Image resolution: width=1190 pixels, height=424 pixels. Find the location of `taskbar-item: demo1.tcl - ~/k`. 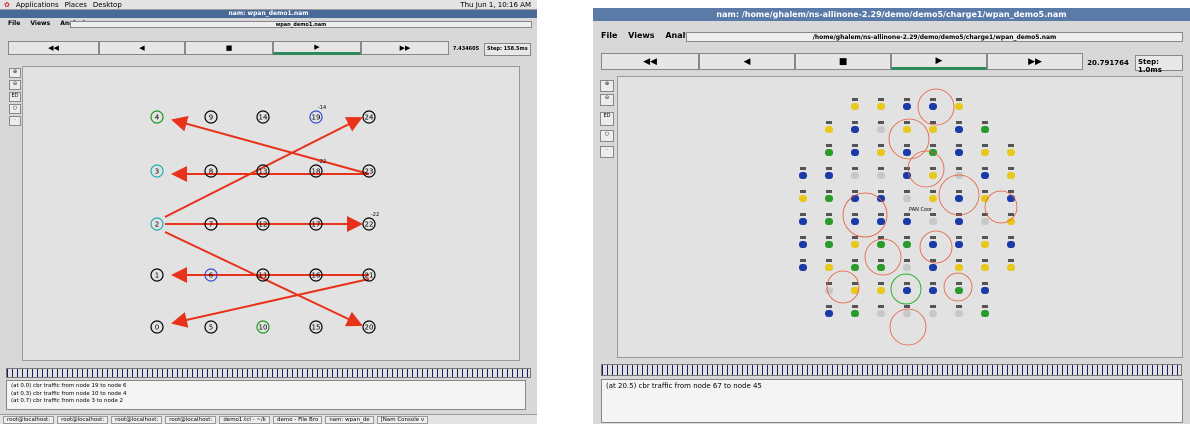

taskbar-item: demo1.tcl - ~/k is located at coordinates (244, 419).